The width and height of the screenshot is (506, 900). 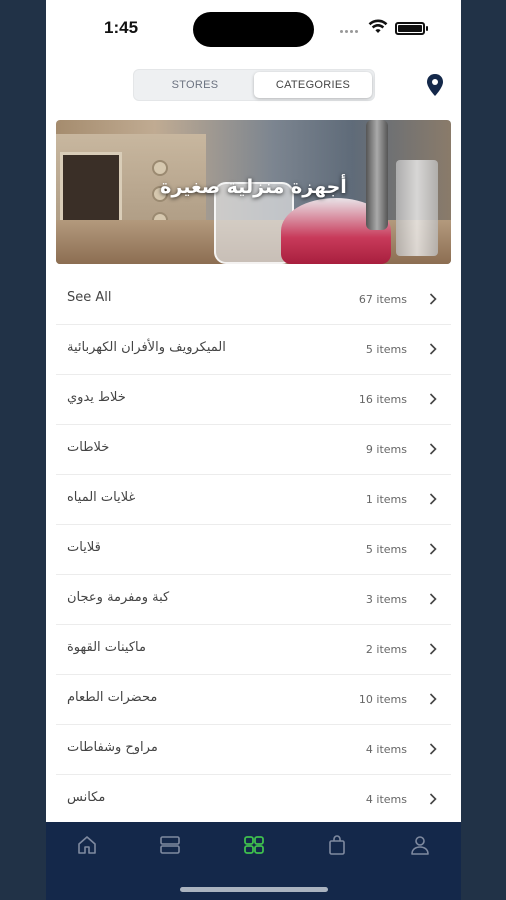 What do you see at coordinates (350, 31) in the screenshot?
I see `signal-dots-icon` at bounding box center [350, 31].